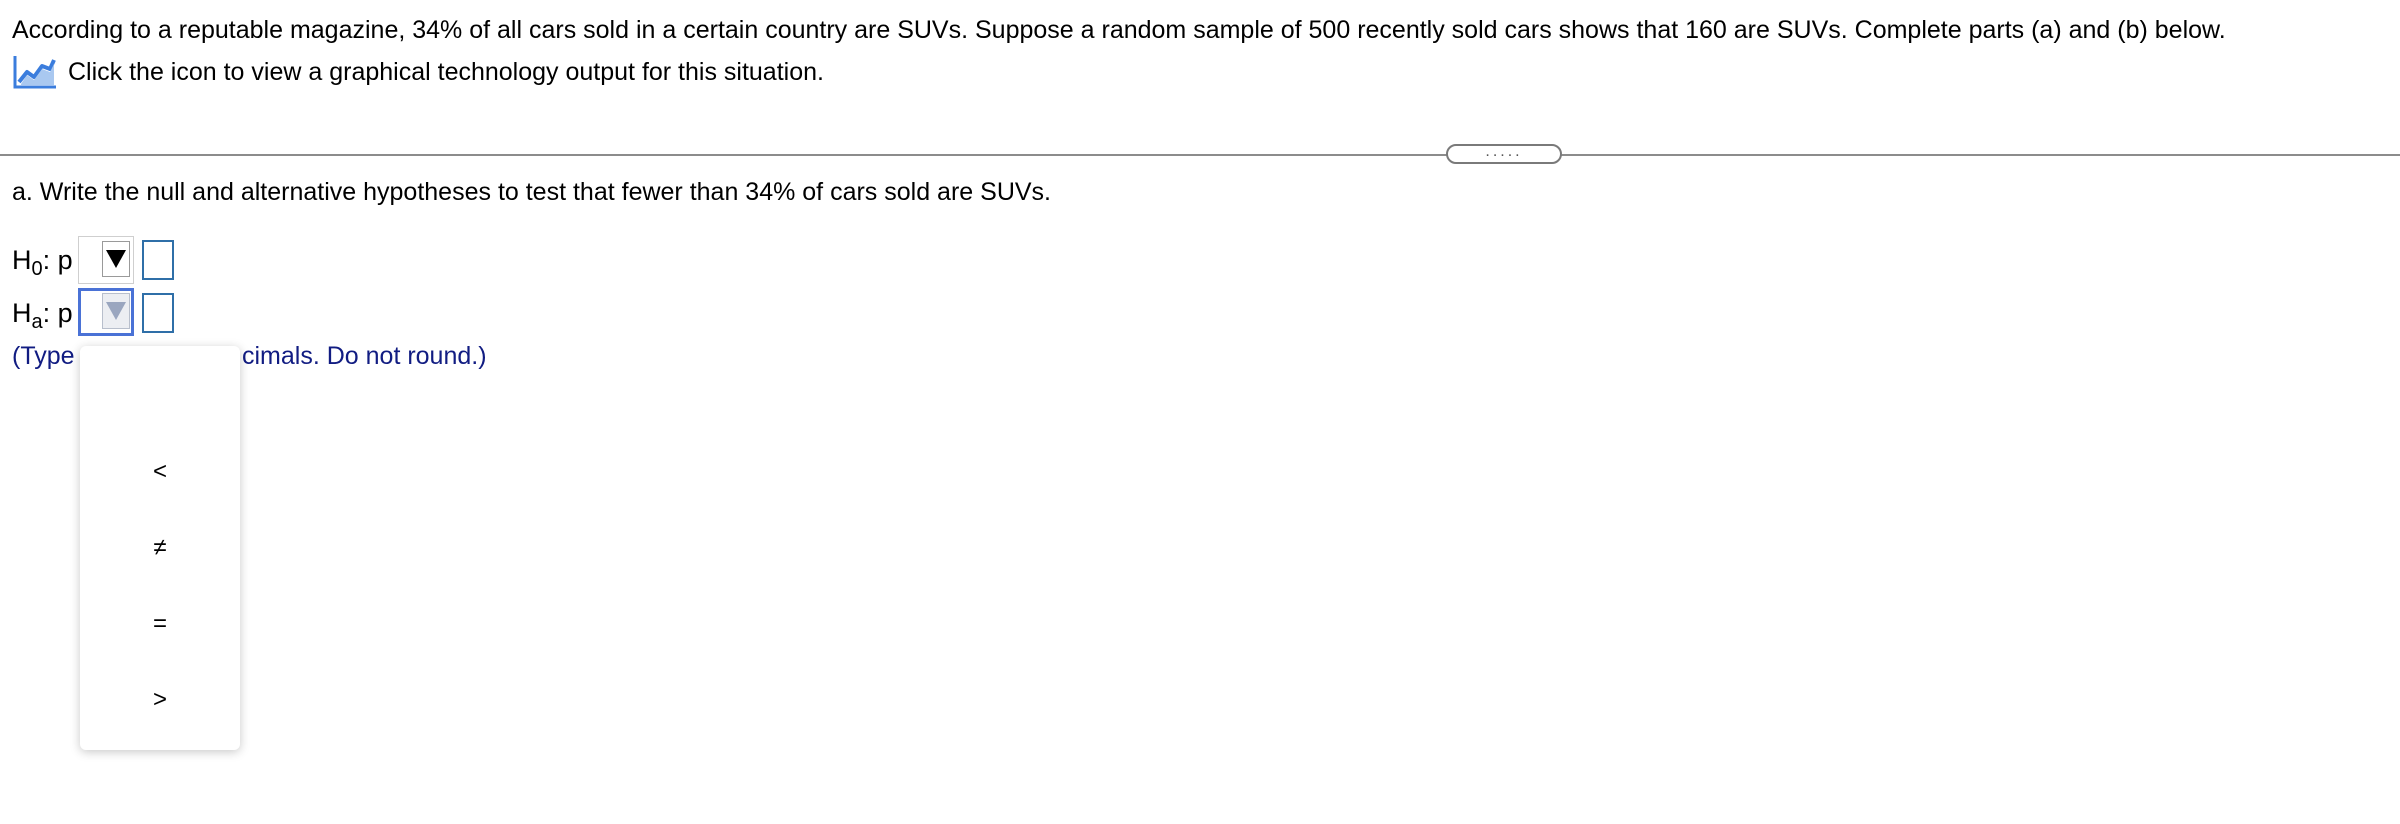 Image resolution: width=2400 pixels, height=824 pixels. I want to click on option-not-equal: ≠, so click(160, 548).